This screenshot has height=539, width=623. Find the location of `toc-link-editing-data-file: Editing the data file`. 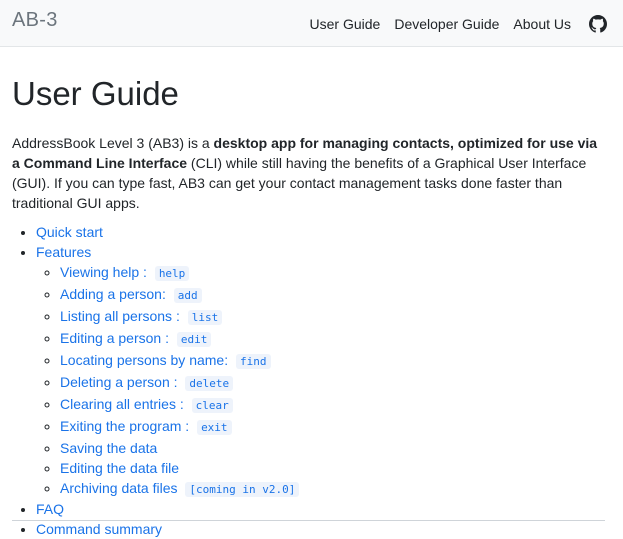

toc-link-editing-data-file: Editing the data file is located at coordinates (119, 468).